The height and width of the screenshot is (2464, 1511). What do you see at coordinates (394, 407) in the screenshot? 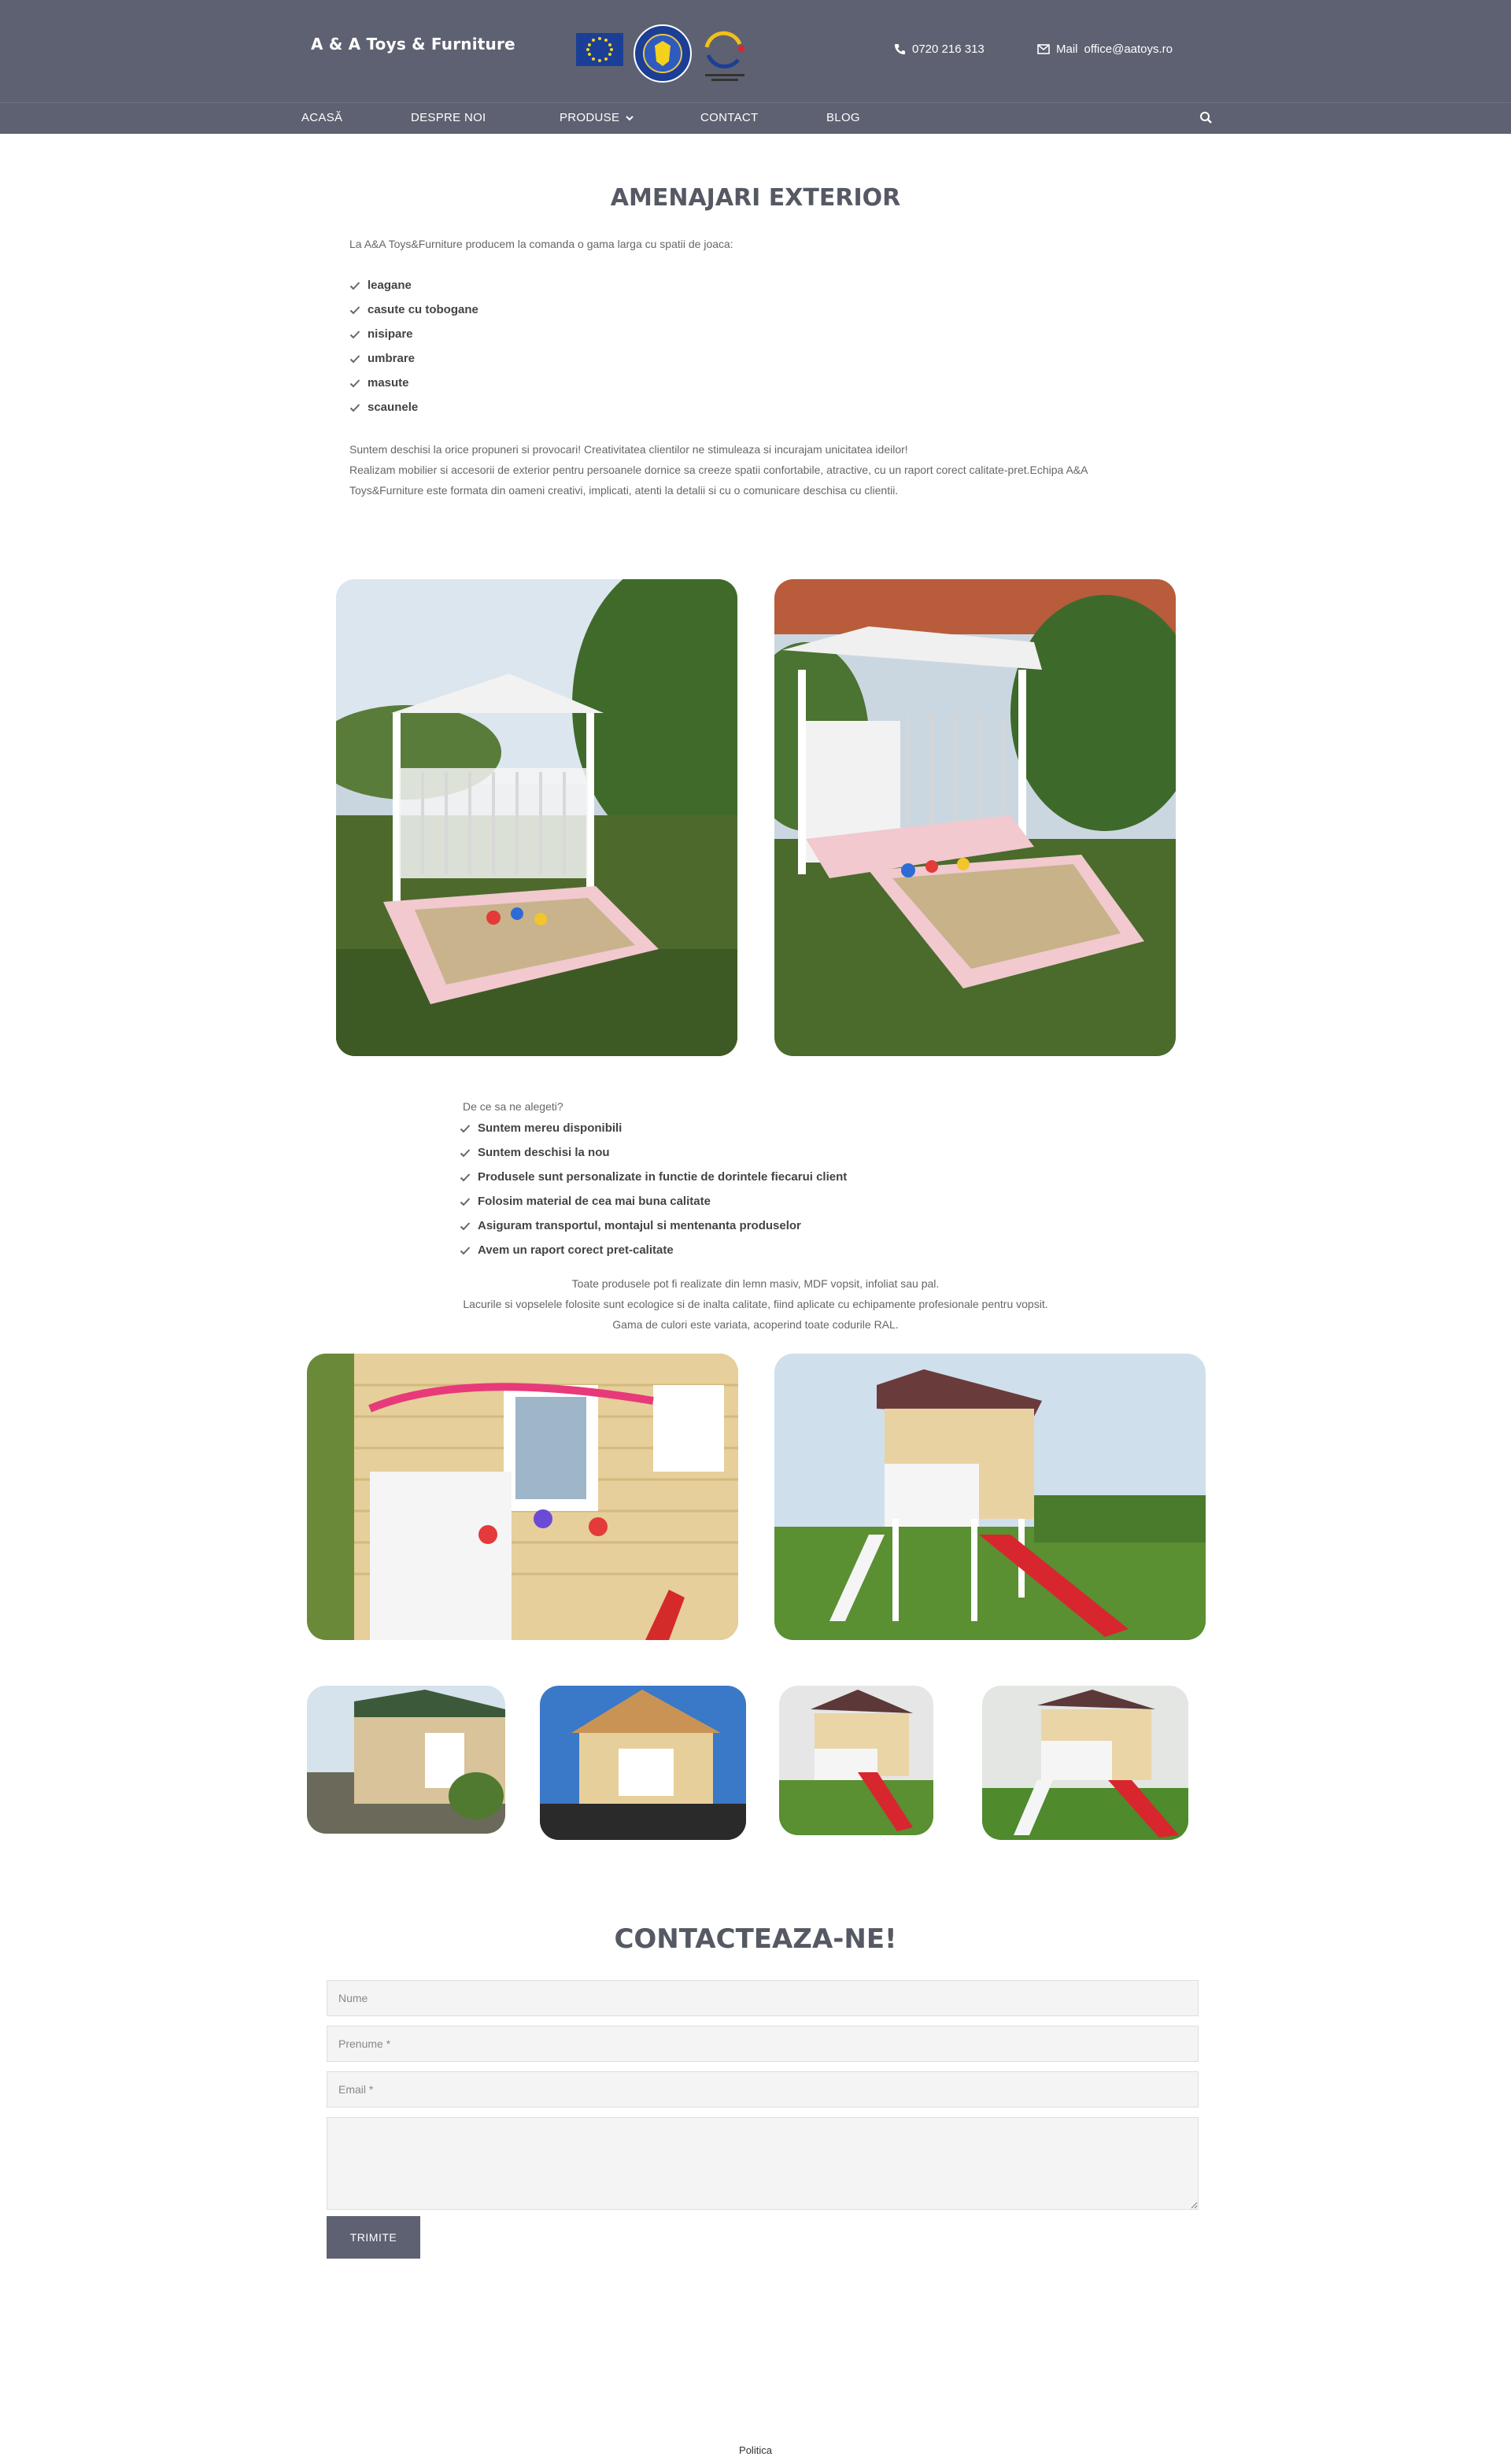
I see `list-item-label: scaunele` at bounding box center [394, 407].